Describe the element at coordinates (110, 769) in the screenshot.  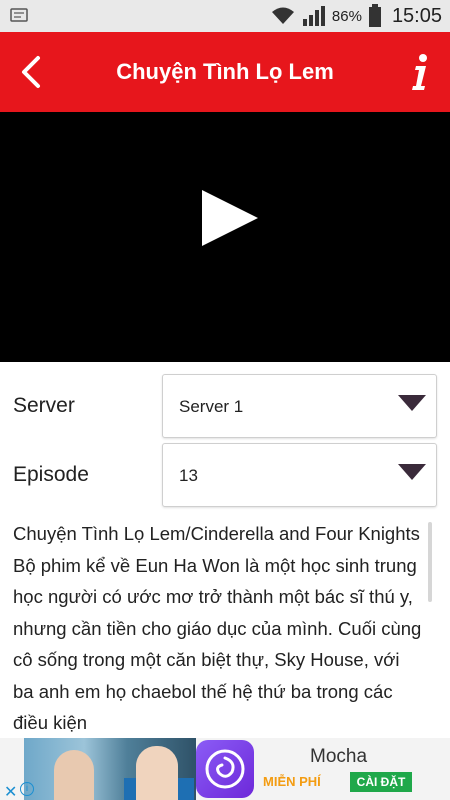
I see `ad-image` at that location.